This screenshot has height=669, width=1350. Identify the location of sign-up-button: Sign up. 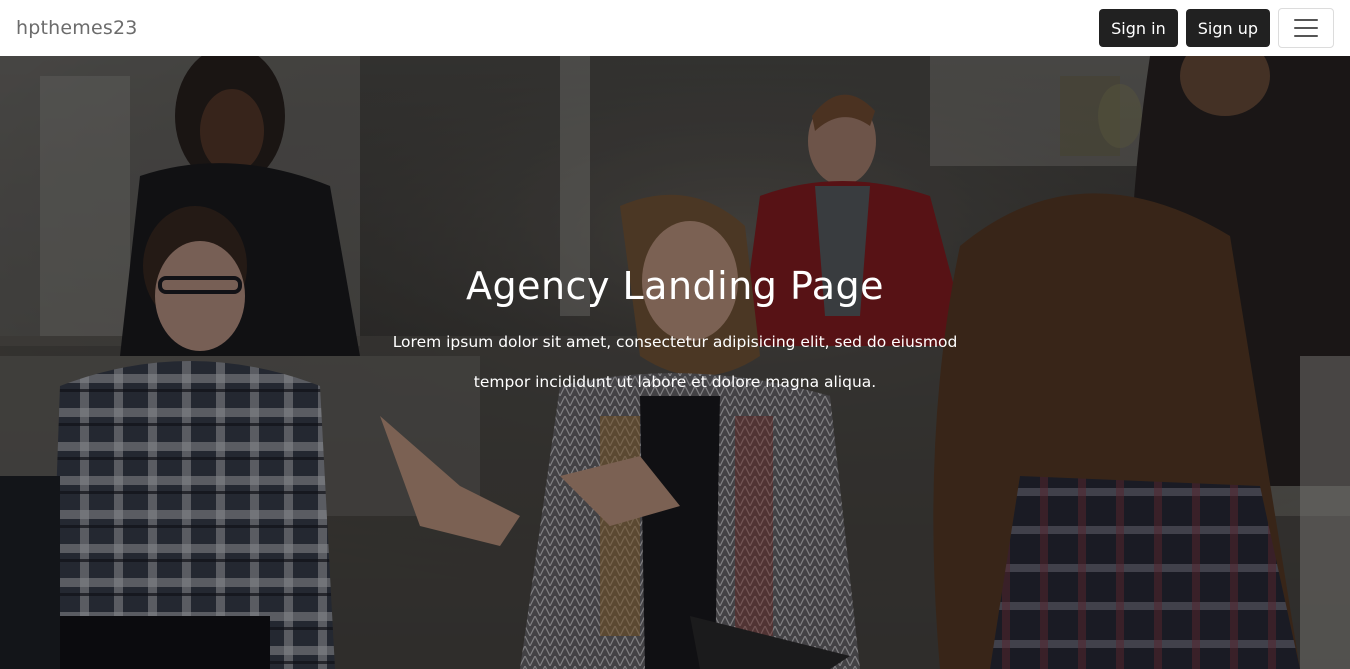
(1227, 28).